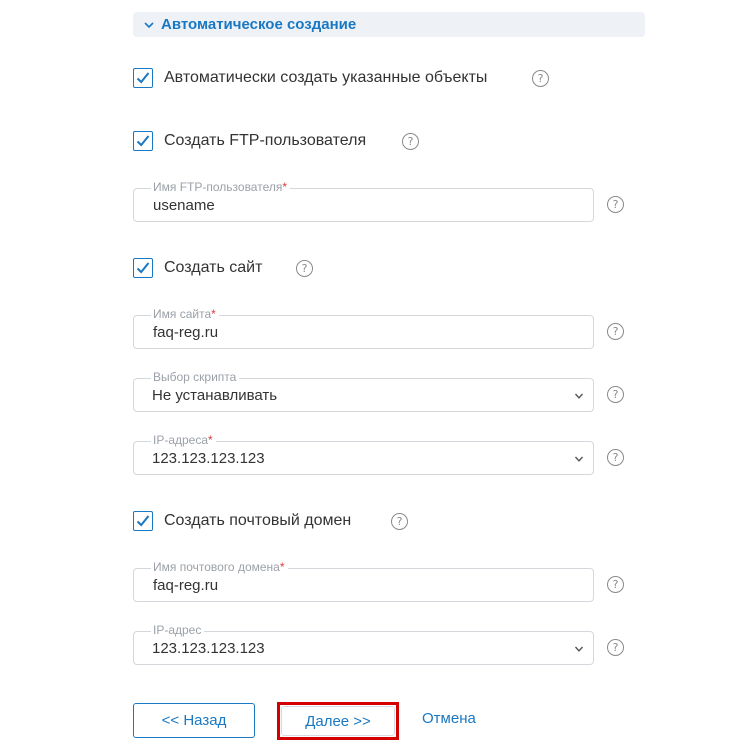 The height and width of the screenshot is (750, 750). Describe the element at coordinates (258, 520) in the screenshot. I see `create-mail-label: Создать почтовый домен` at that location.